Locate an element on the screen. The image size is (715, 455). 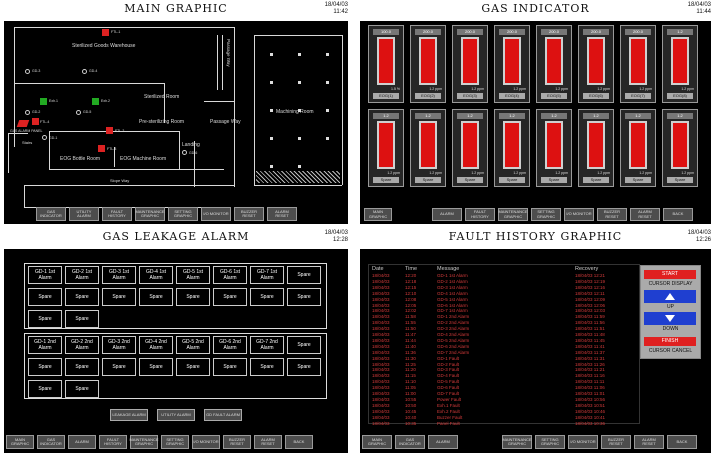
ftl-3-indicator is located at coordinates (101, 148).